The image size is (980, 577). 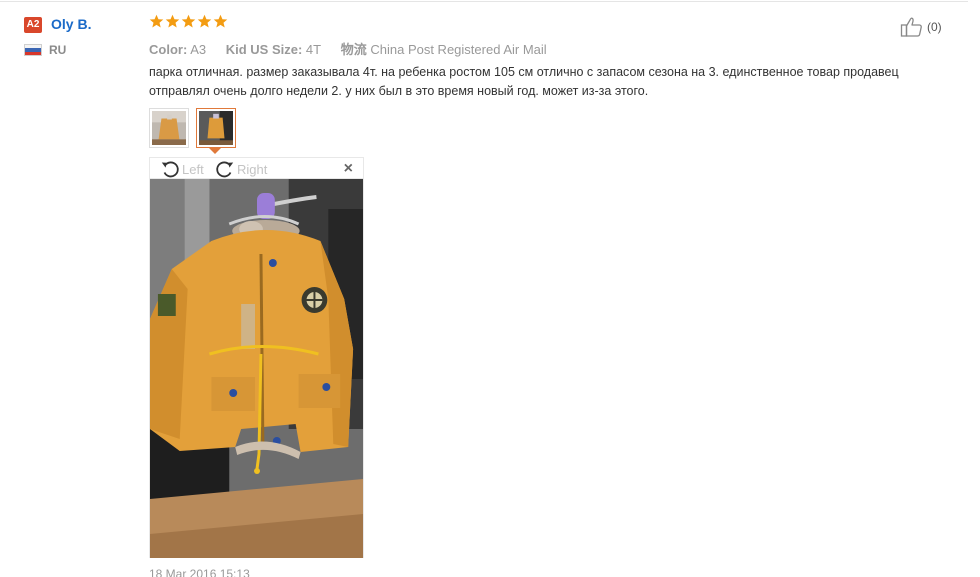 I want to click on rotate-left-label: Left, so click(x=193, y=169).